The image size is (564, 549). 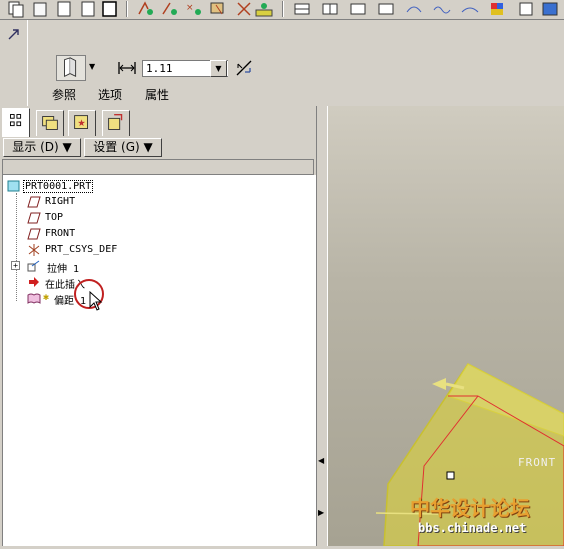 I want to click on folder-browser-icon, so click(x=50, y=123).